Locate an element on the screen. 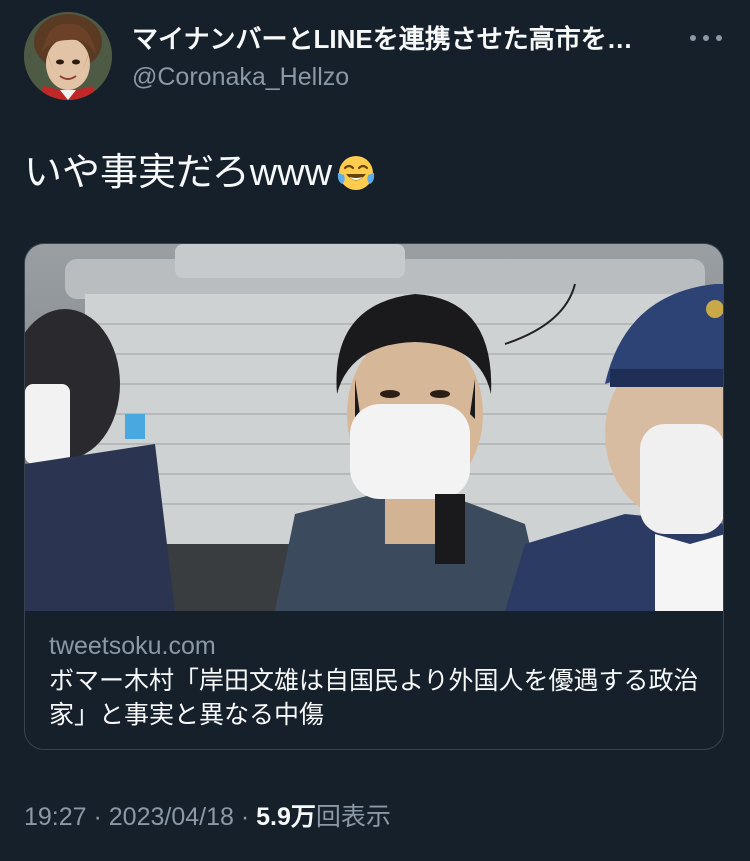 Image resolution: width=750 pixels, height=861 pixels. views-label: 回表示 is located at coordinates (353, 817).